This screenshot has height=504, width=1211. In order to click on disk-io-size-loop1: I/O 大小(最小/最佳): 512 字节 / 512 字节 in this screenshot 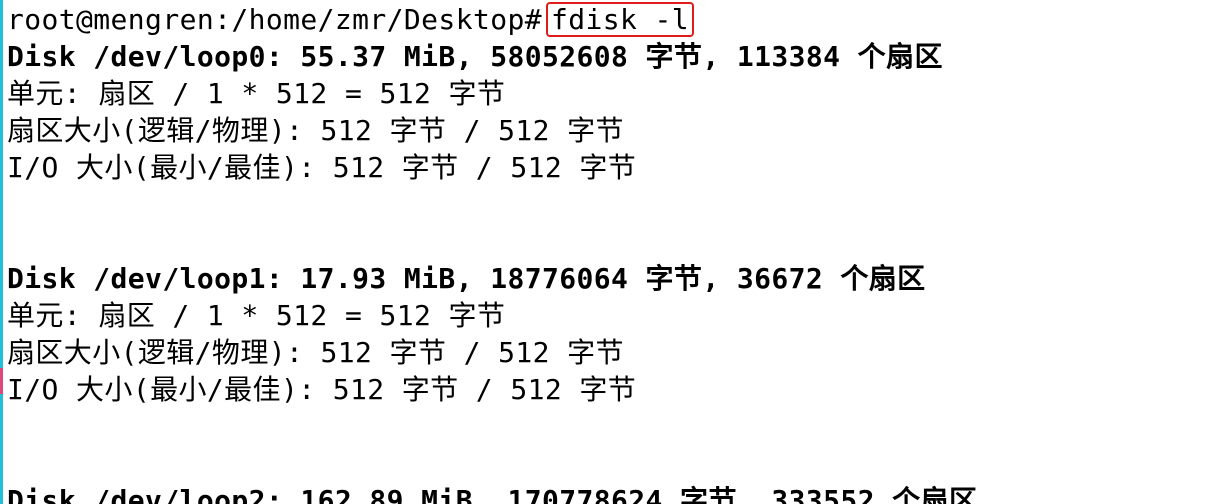, I will do `click(322, 389)`.